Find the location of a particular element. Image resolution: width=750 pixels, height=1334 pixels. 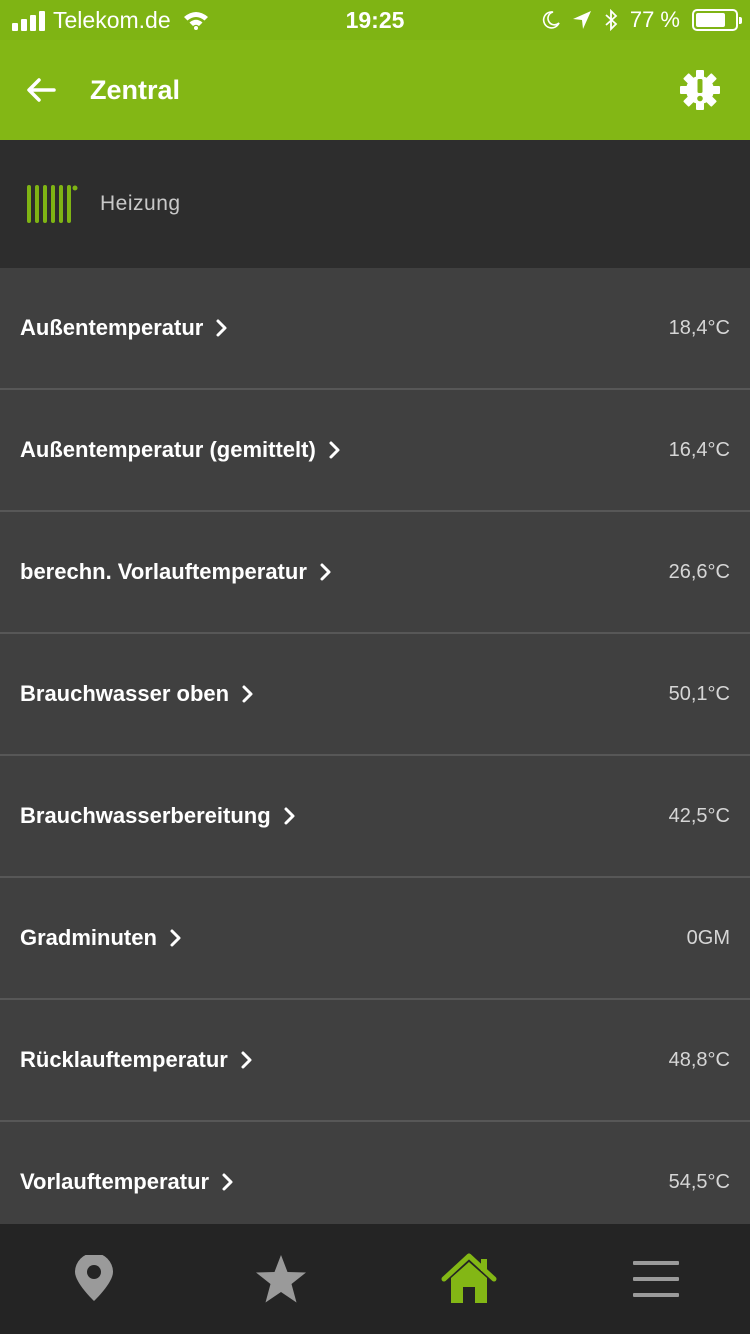

map-pin-icon is located at coordinates (93, 1278).